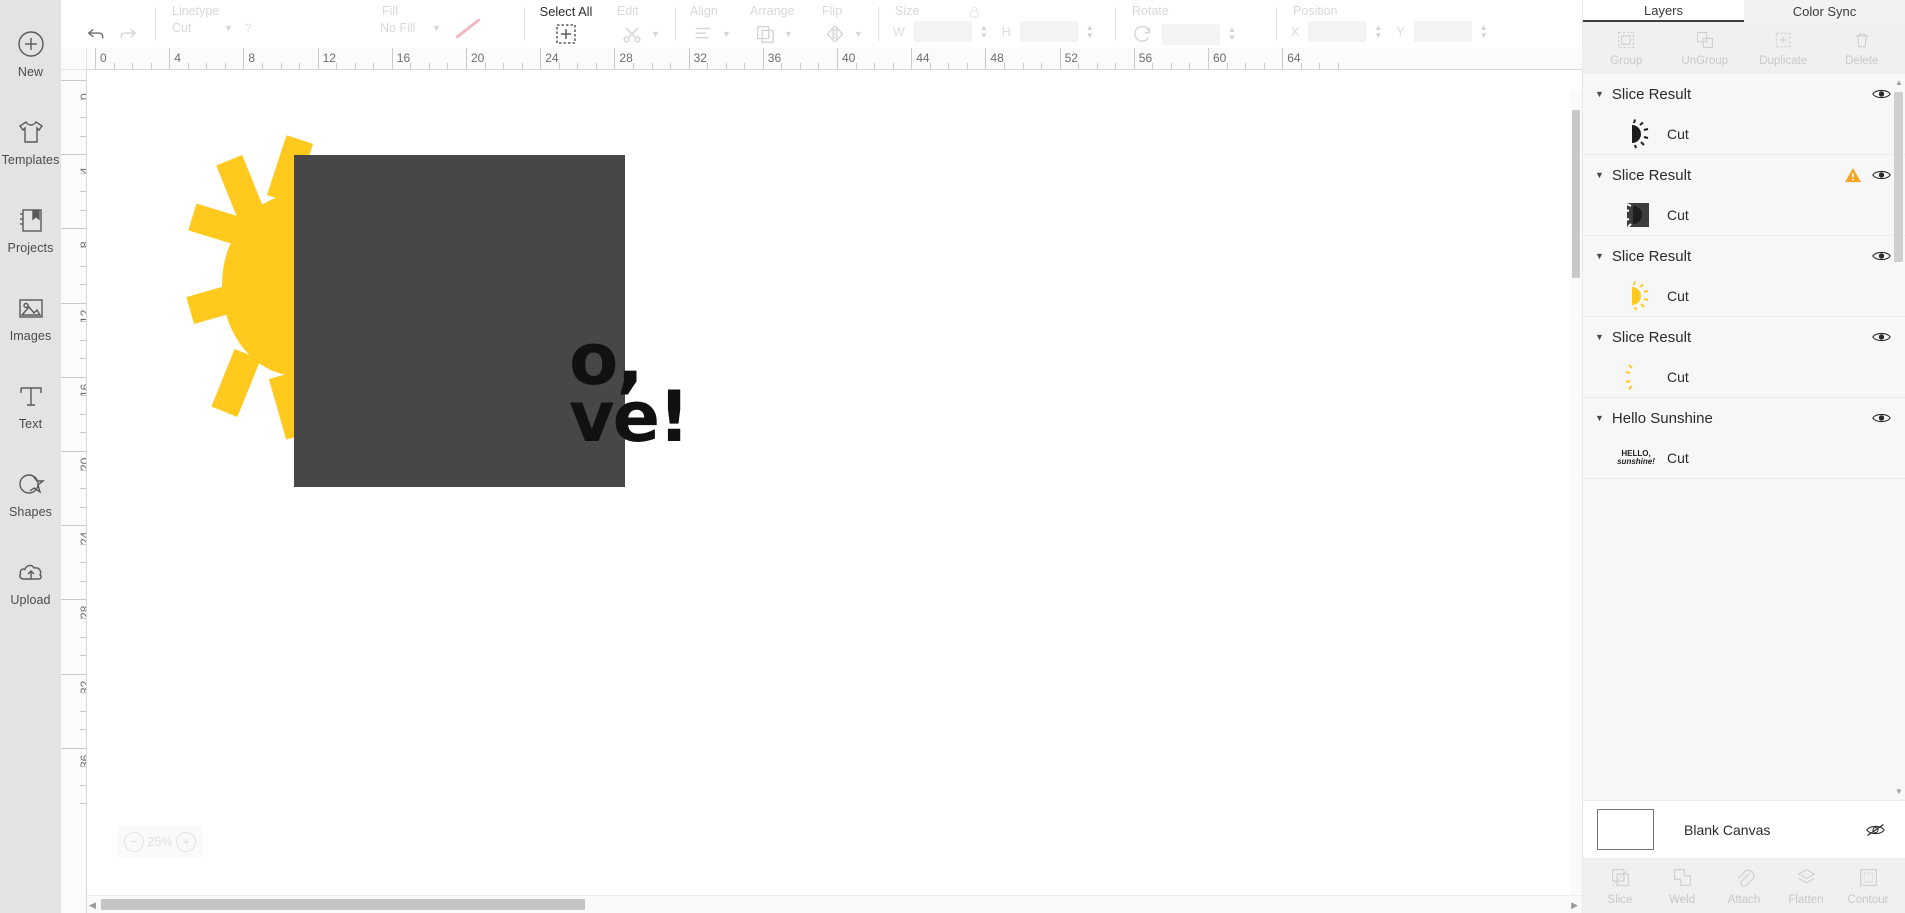  What do you see at coordinates (1048, 31) in the screenshot?
I see `height-input` at bounding box center [1048, 31].